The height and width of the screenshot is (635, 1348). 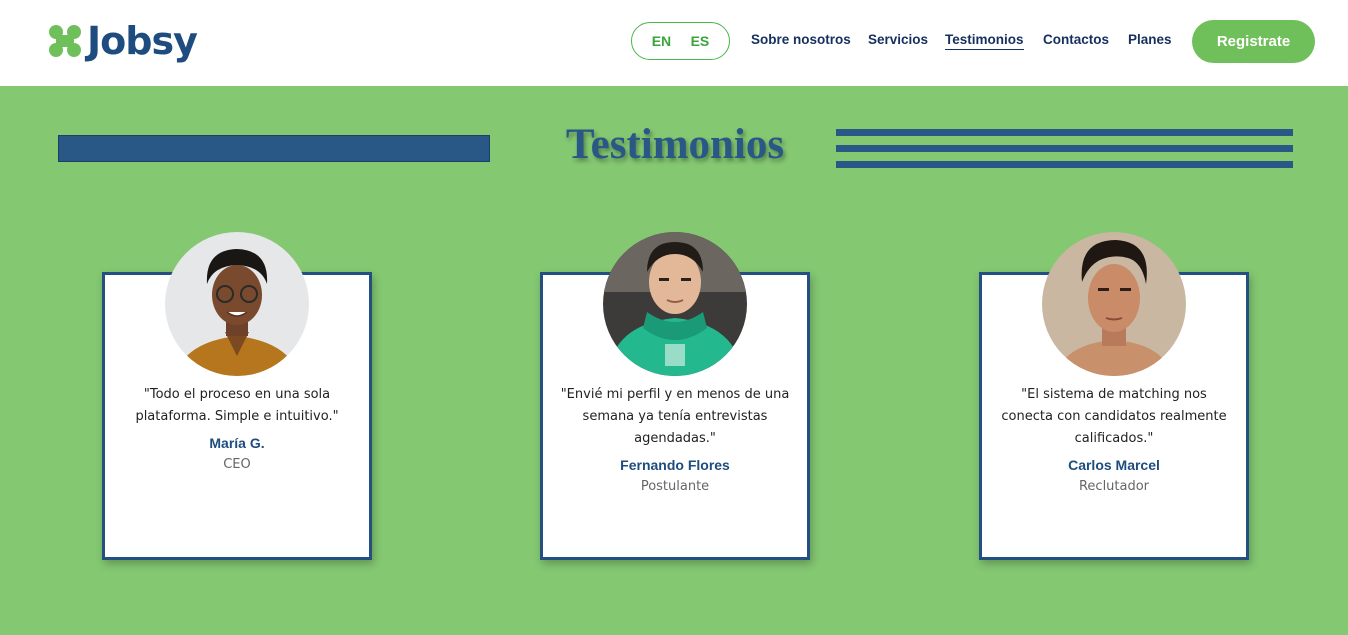 What do you see at coordinates (898, 39) in the screenshot?
I see `nav-servicios: Servicios` at bounding box center [898, 39].